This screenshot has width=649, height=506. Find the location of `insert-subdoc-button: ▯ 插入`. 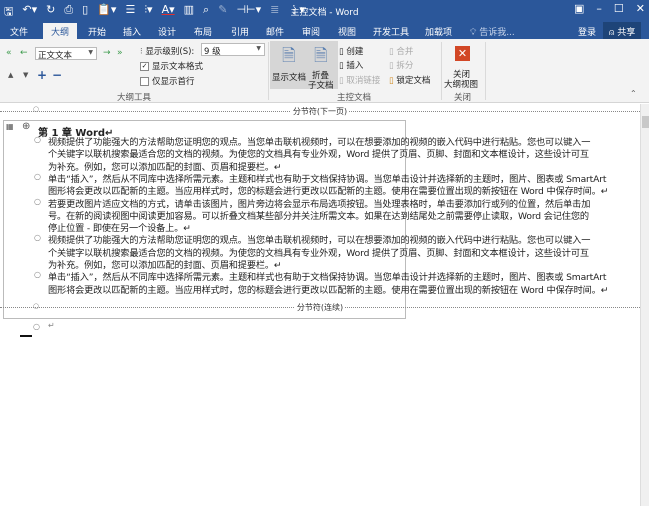

insert-subdoc-button: ▯ 插入 is located at coordinates (351, 65).